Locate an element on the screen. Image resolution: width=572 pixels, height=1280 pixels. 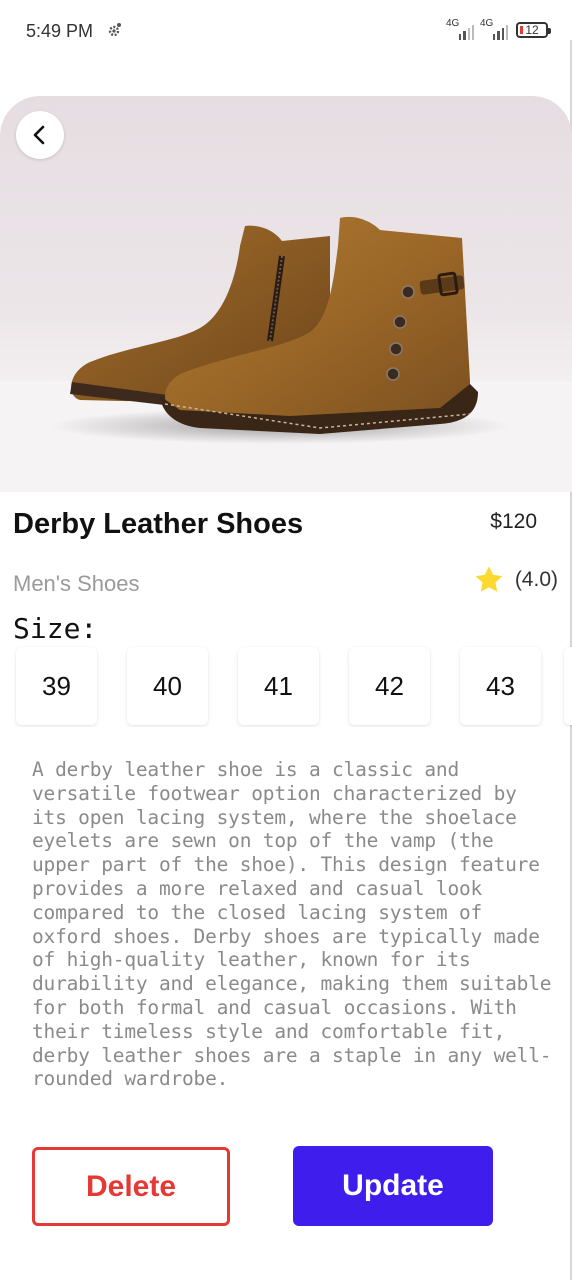
size-option: 43 is located at coordinates (500, 686).